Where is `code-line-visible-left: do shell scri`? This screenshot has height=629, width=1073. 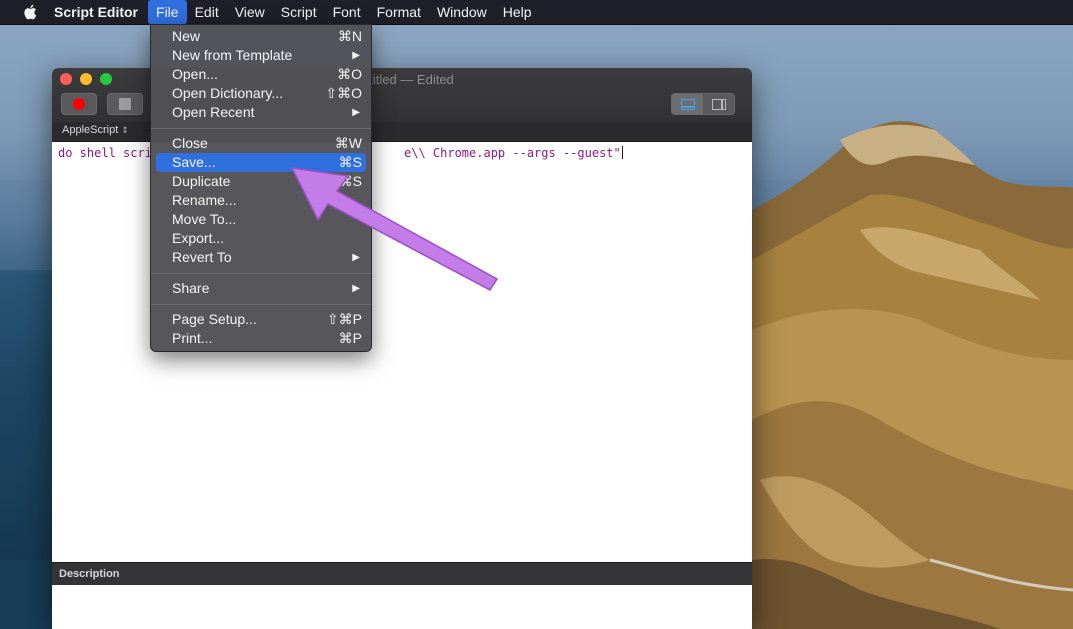
code-line-visible-left: do shell scri is located at coordinates (105, 153).